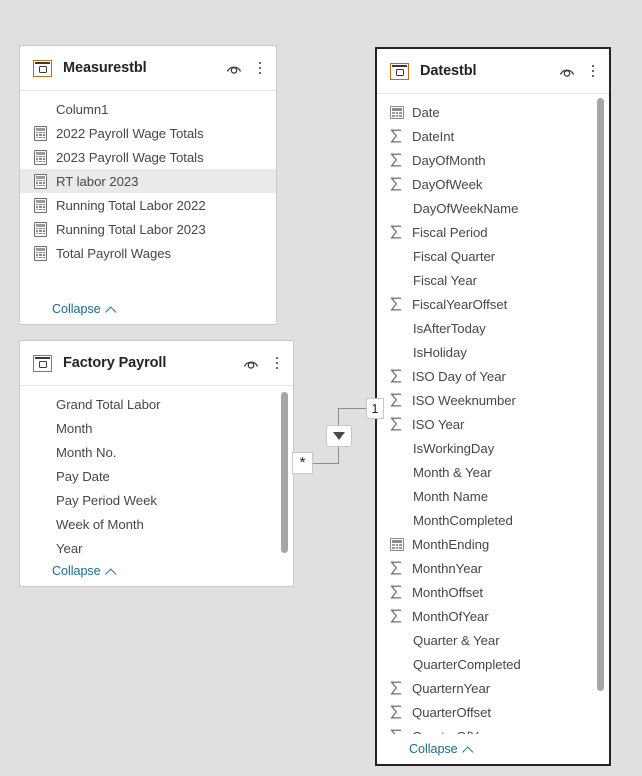  What do you see at coordinates (302, 463) in the screenshot?
I see `relationship-cardinality-many: *` at bounding box center [302, 463].